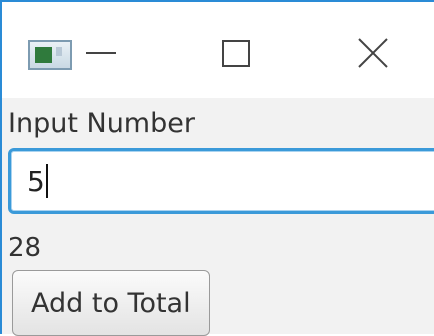 Image resolution: width=434 pixels, height=336 pixels. I want to click on text-caret, so click(46, 181).